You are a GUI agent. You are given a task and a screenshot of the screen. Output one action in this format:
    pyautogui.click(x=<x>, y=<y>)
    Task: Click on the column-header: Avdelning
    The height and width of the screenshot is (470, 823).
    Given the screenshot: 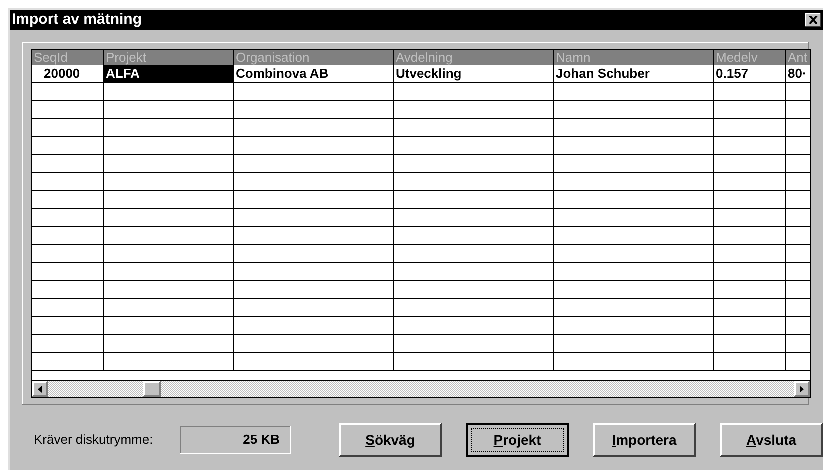 What is the action you would take?
    pyautogui.click(x=474, y=57)
    